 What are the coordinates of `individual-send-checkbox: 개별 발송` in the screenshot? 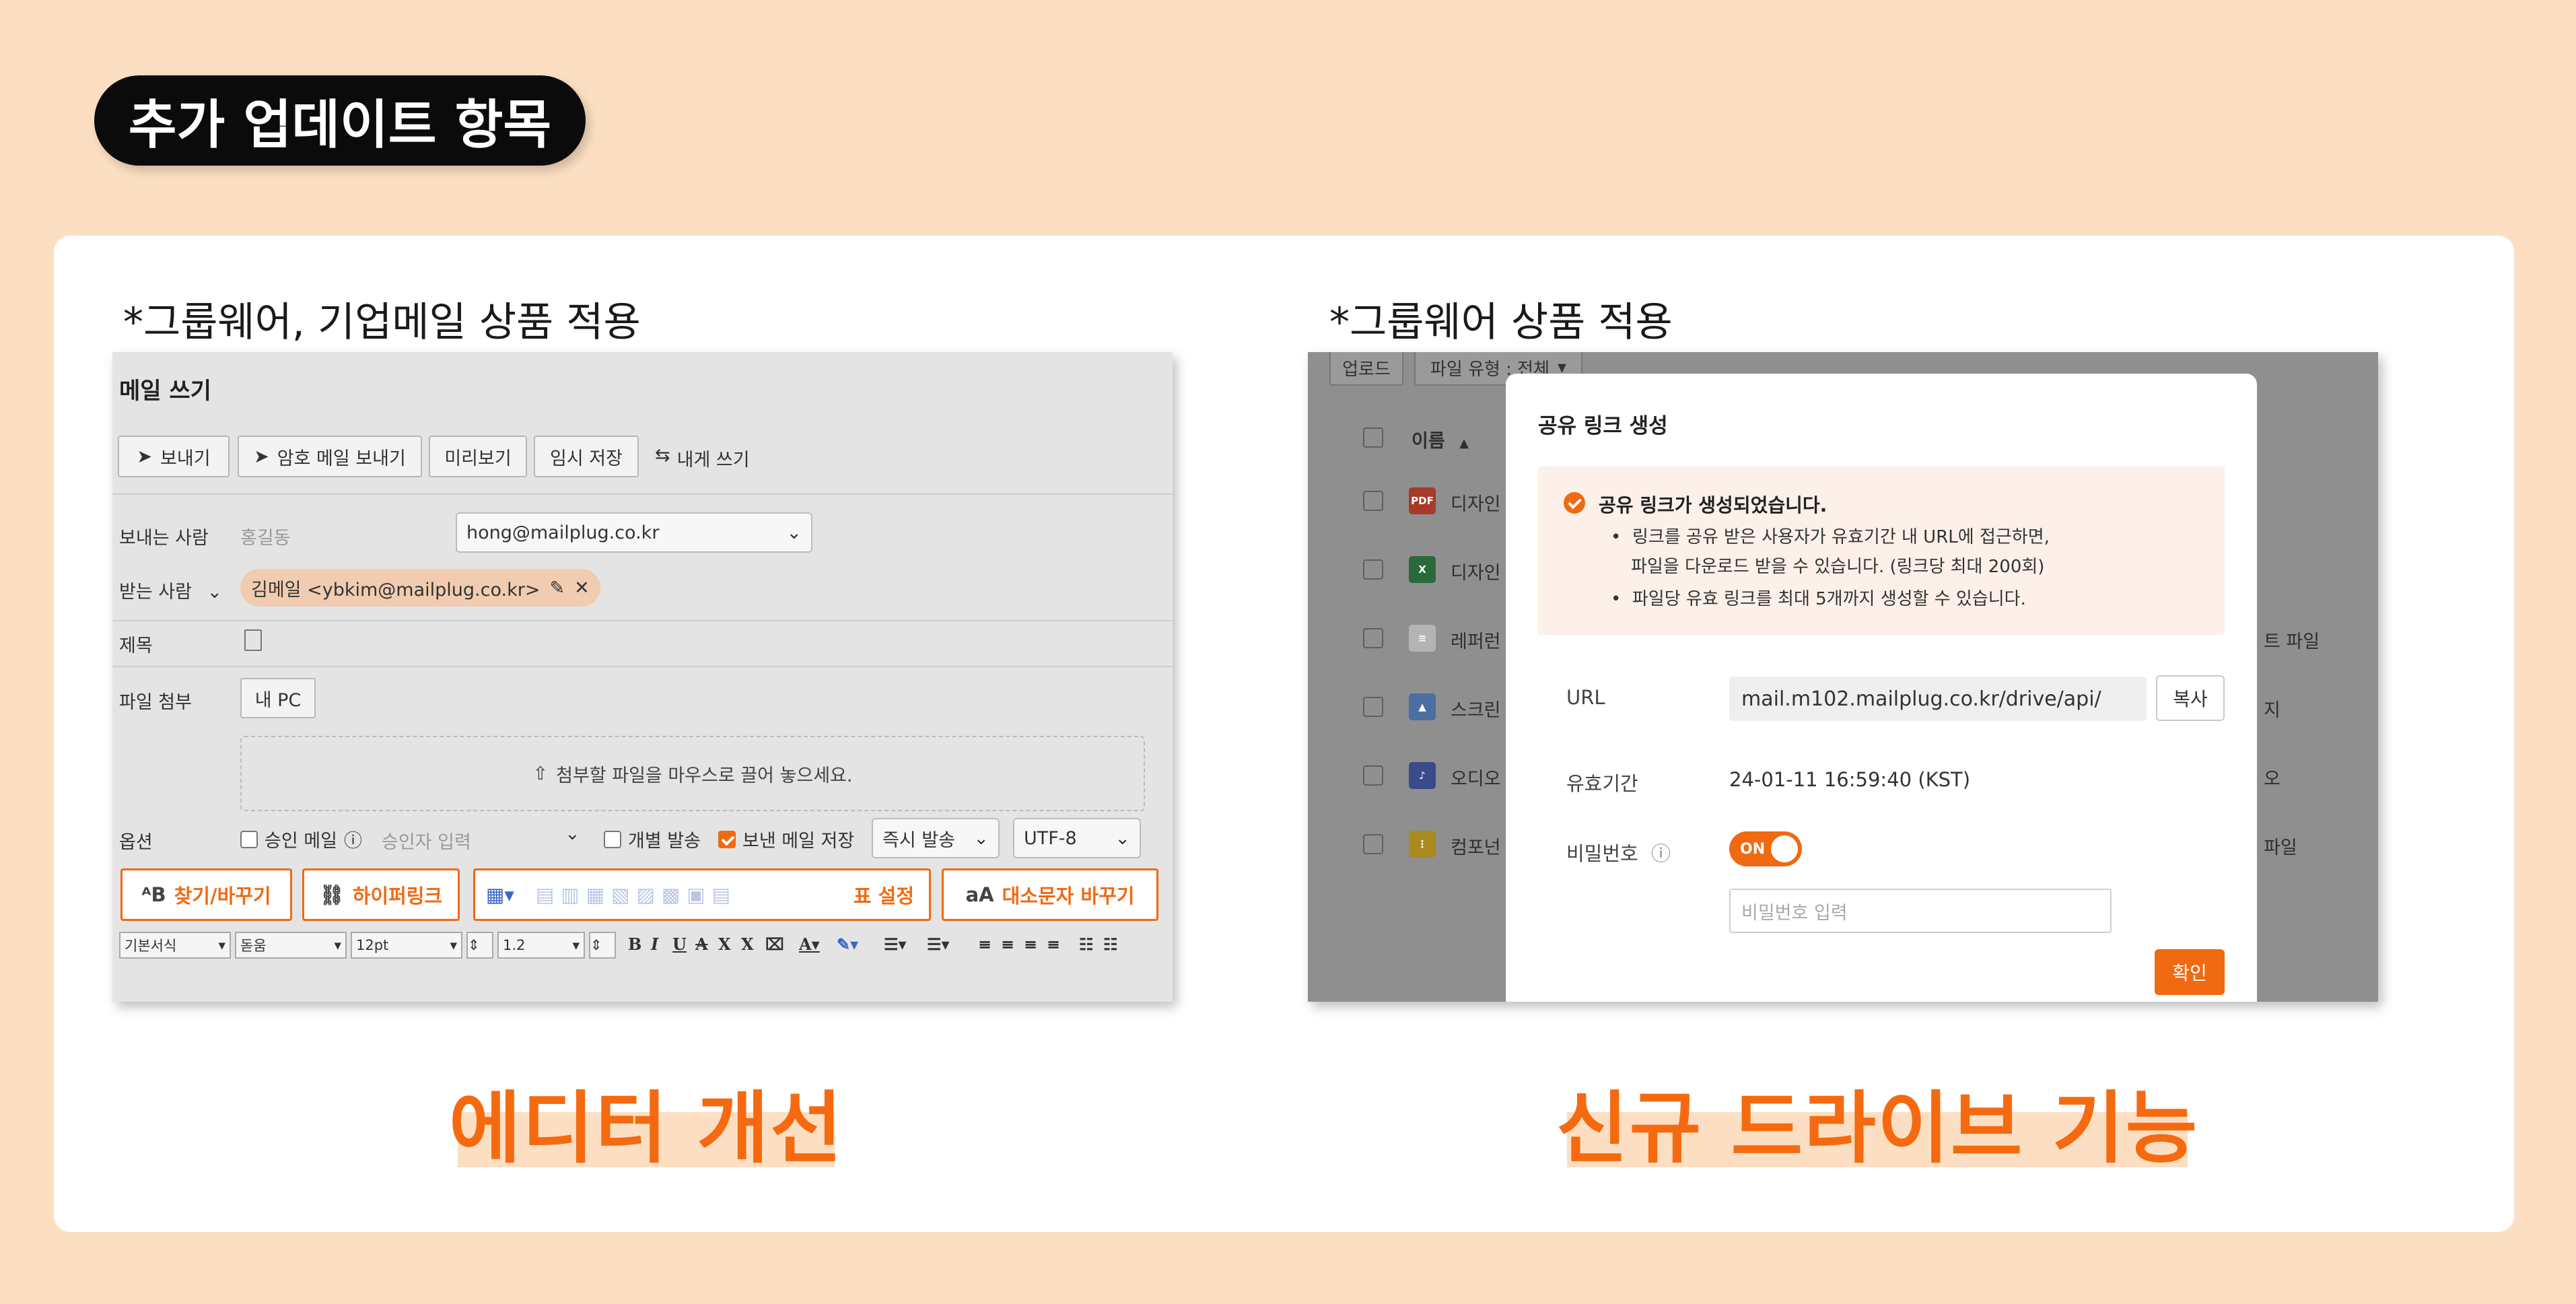 It's located at (652, 839).